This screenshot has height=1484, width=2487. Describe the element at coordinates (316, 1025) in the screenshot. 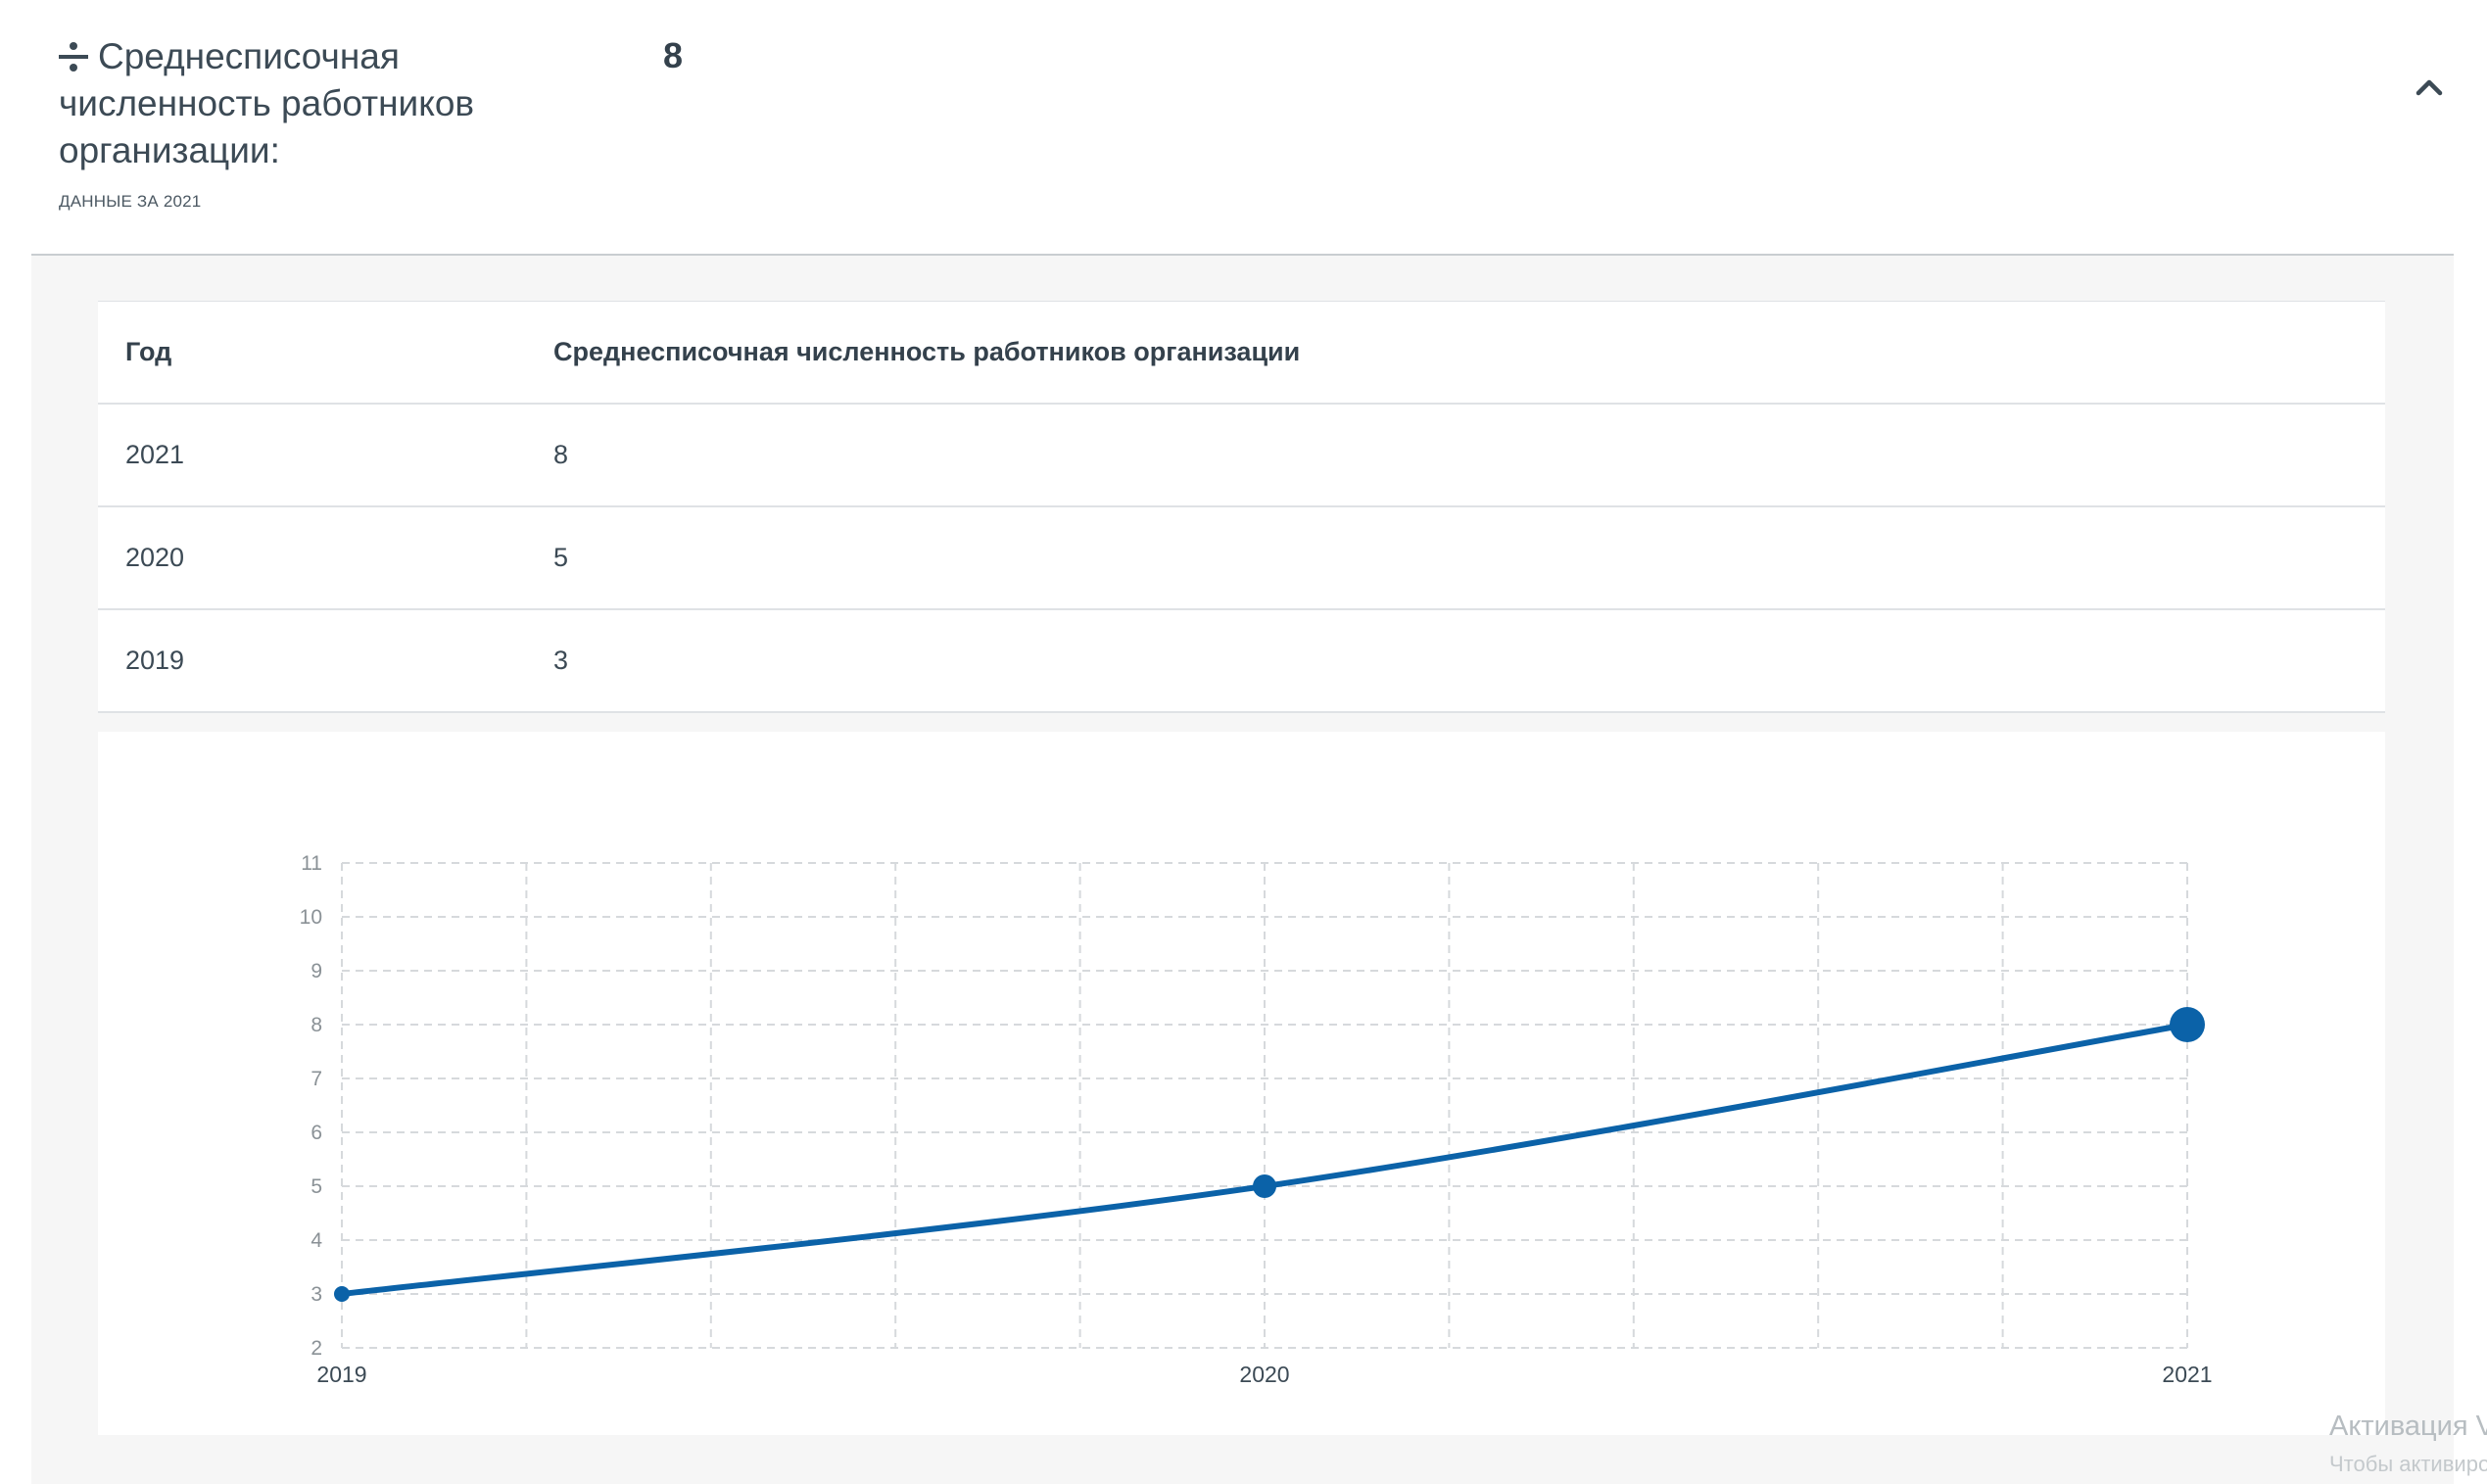

I see `y-tick-label: 8` at that location.